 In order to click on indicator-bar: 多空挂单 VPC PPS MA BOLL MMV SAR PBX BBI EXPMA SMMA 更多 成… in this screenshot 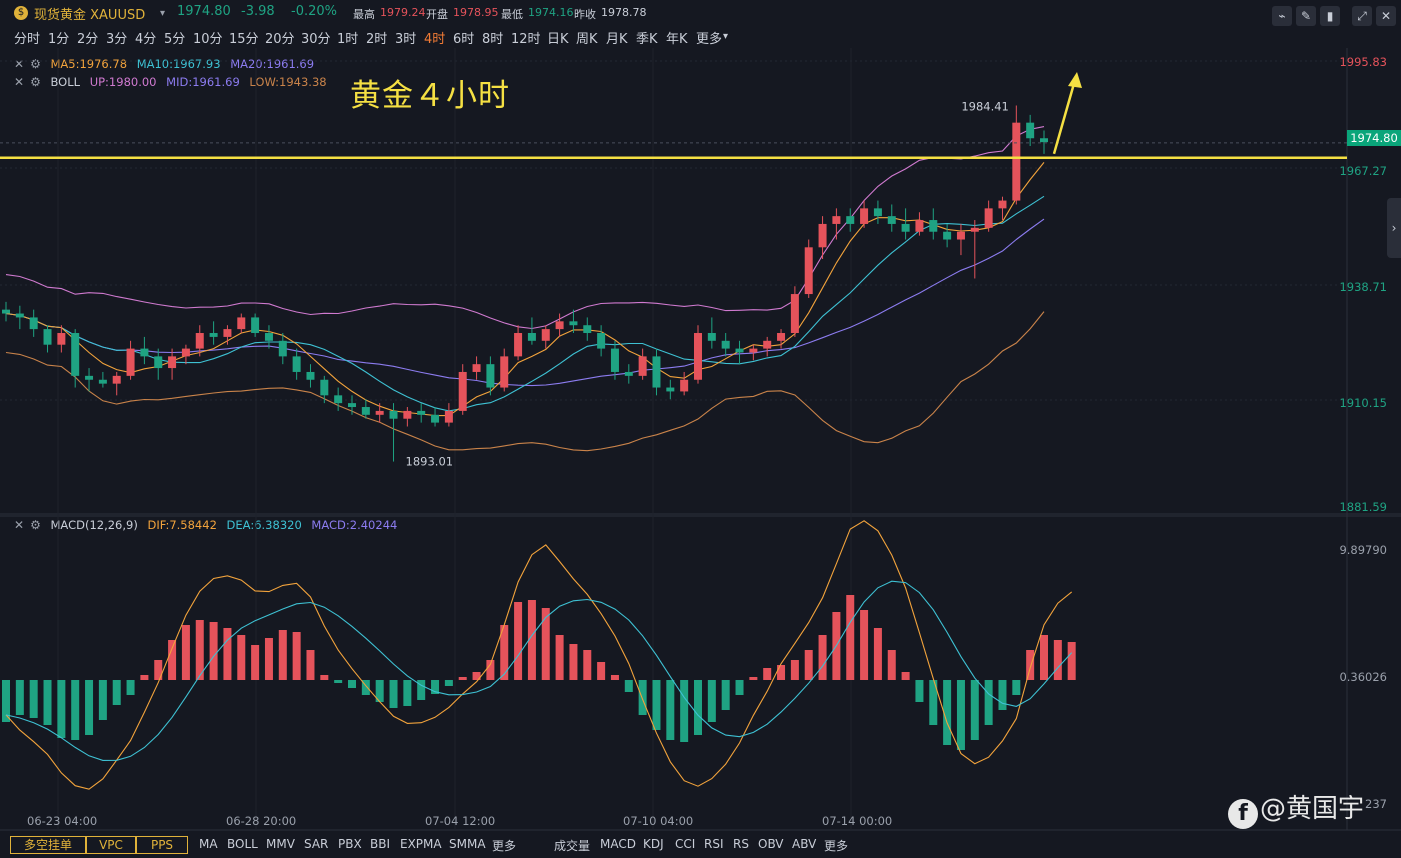, I will do `click(700, 846)`.